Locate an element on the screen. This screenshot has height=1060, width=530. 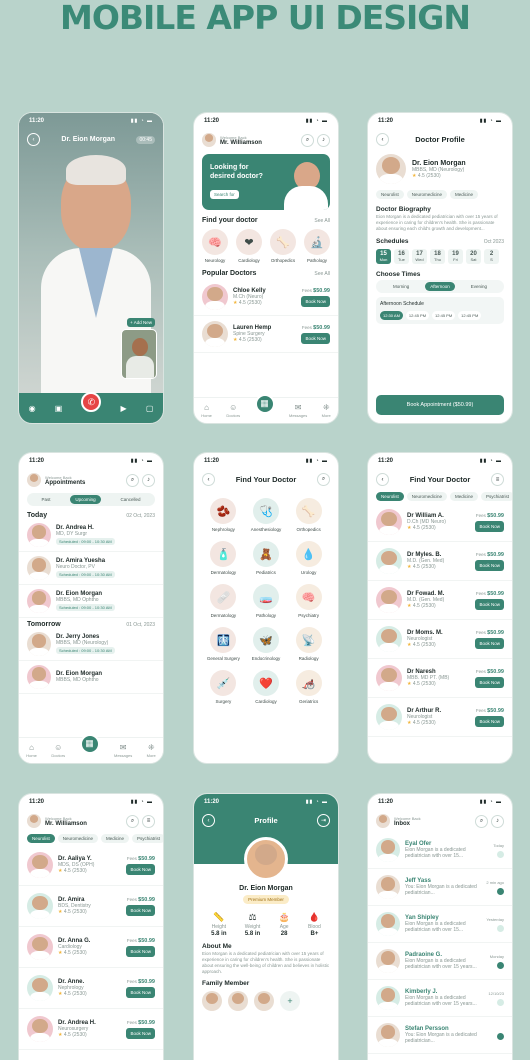
day-option: 17 Wed is located at coordinates (419, 256).